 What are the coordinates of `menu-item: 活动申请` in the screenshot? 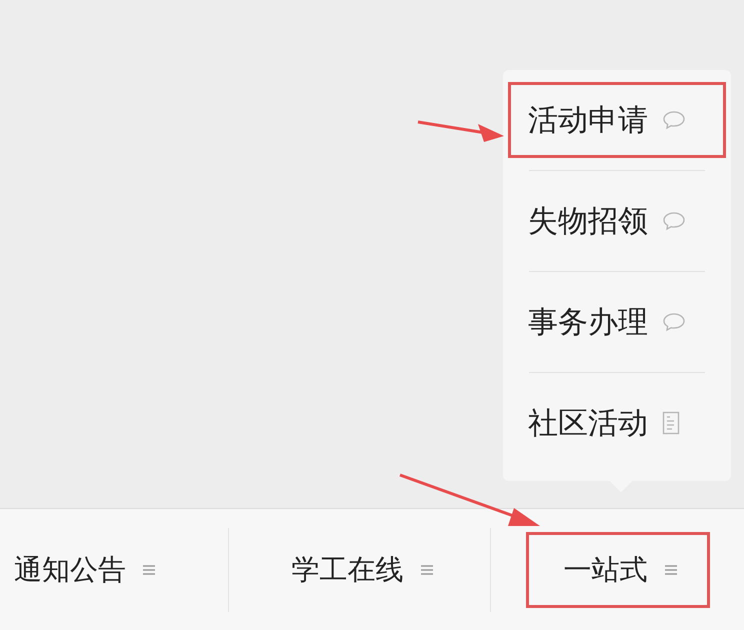 It's located at (617, 120).